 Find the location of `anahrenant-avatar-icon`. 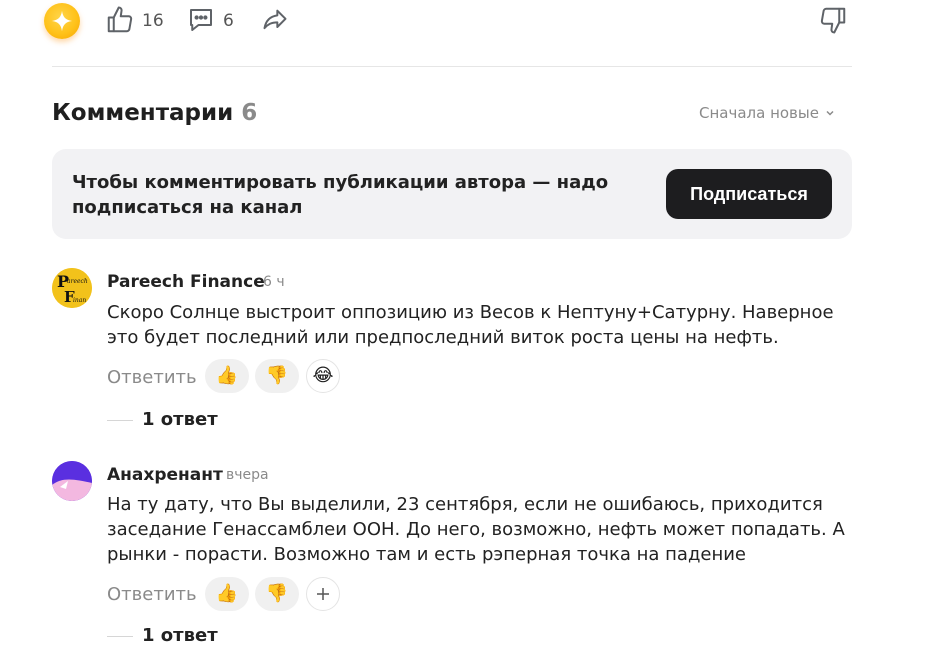

anahrenant-avatar-icon is located at coordinates (72, 481).